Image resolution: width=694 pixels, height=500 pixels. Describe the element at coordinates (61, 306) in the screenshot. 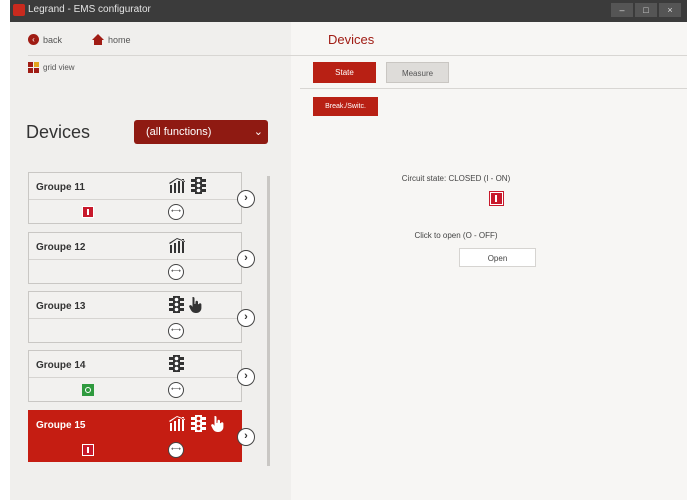

I see `group-name: Groupe 13` at that location.